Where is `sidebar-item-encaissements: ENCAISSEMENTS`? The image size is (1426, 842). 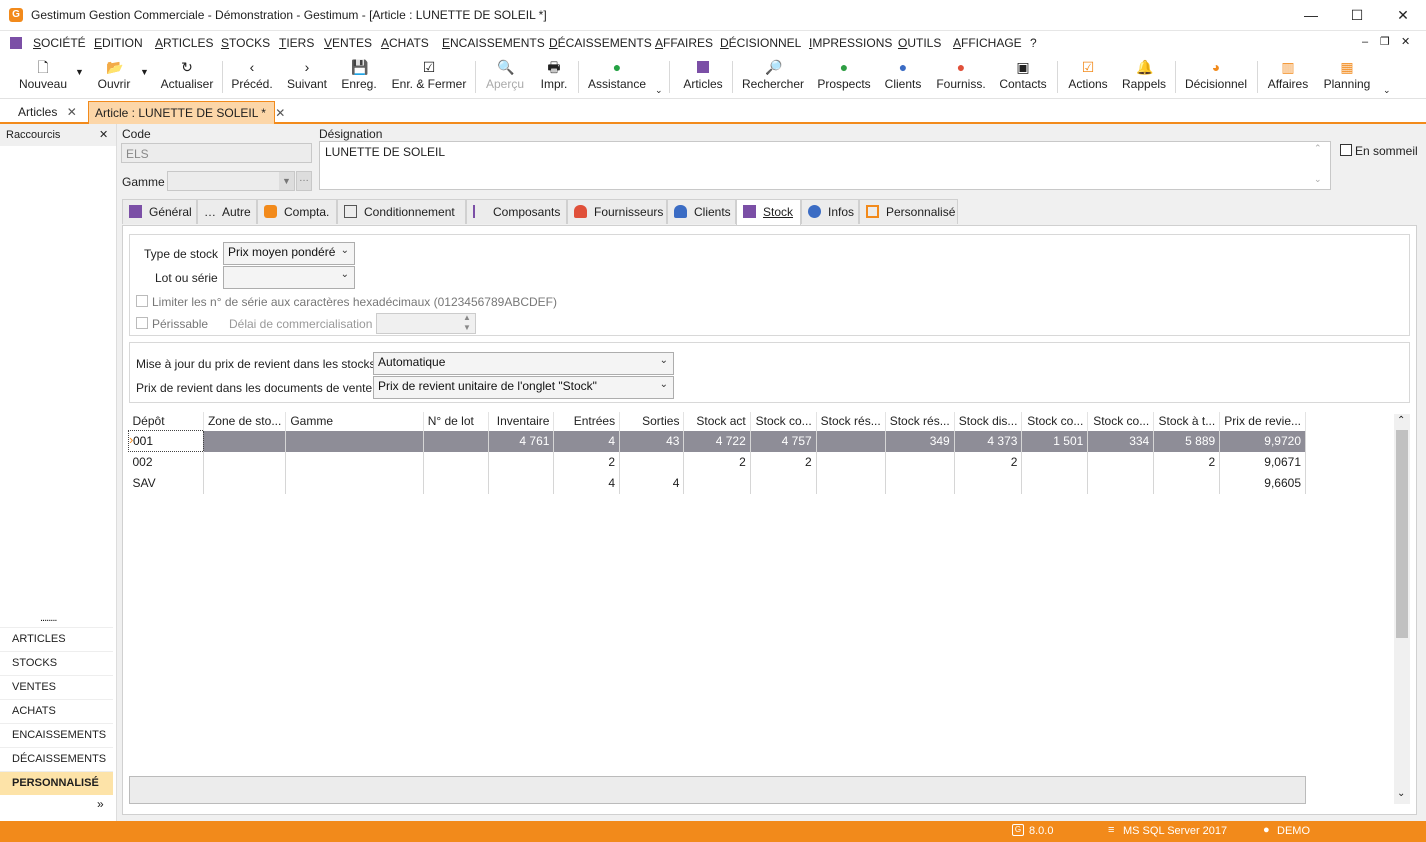
sidebar-item-encaissements: ENCAISSEMENTS is located at coordinates (56, 735).